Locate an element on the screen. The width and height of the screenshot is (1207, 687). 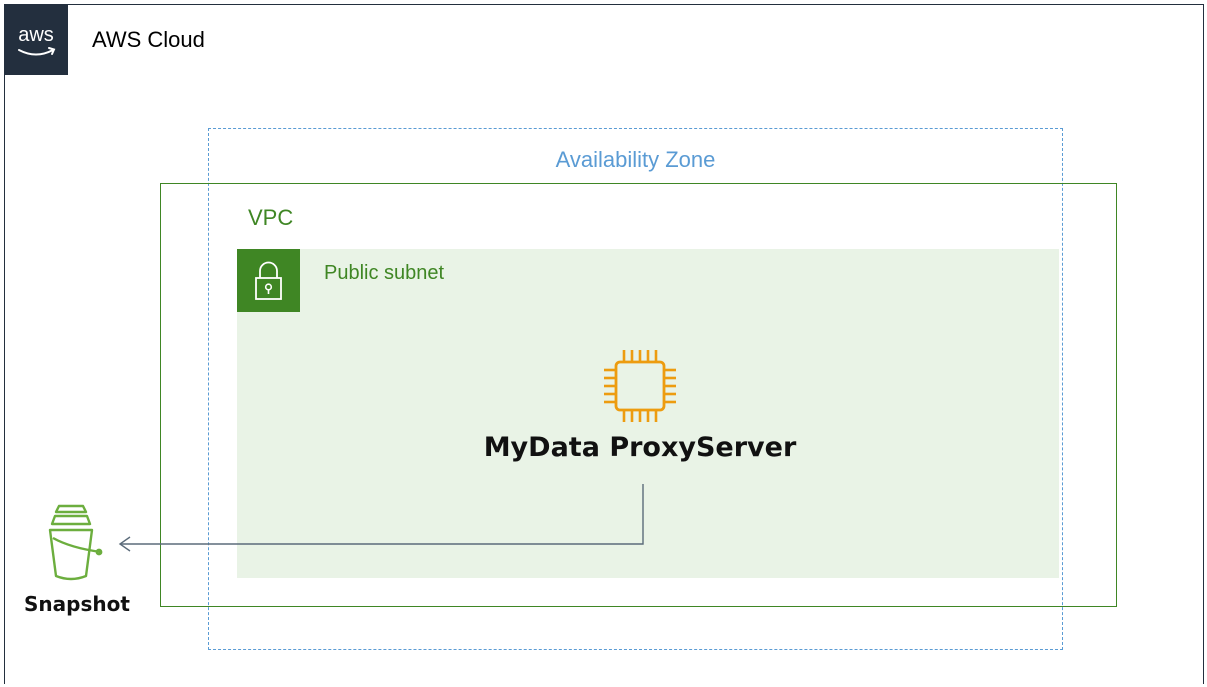
lock-icon is located at coordinates (268, 280).